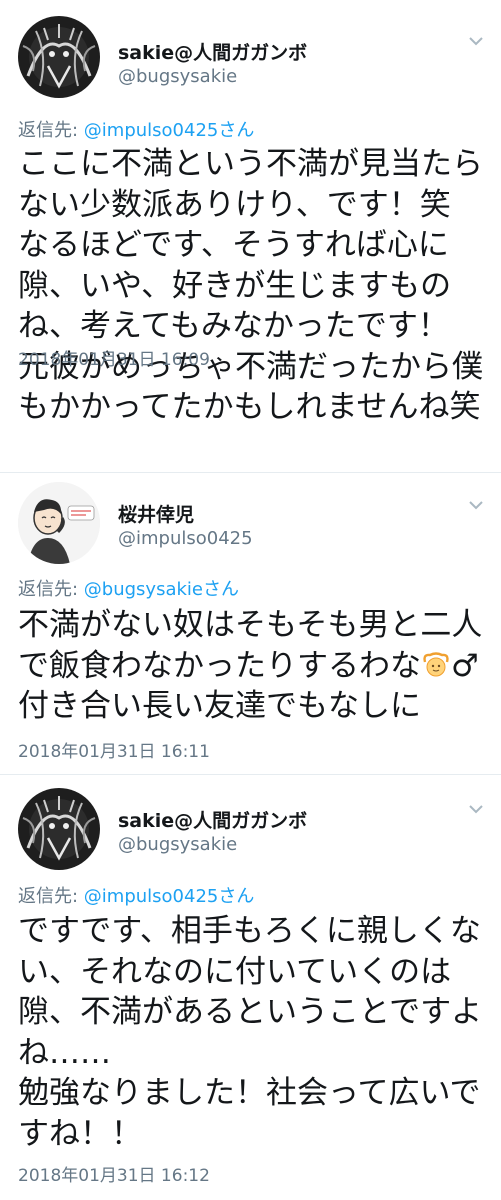 This screenshot has height=1200, width=501. I want to click on timestamp: 2018年01月31日 16:09, so click(114, 357).